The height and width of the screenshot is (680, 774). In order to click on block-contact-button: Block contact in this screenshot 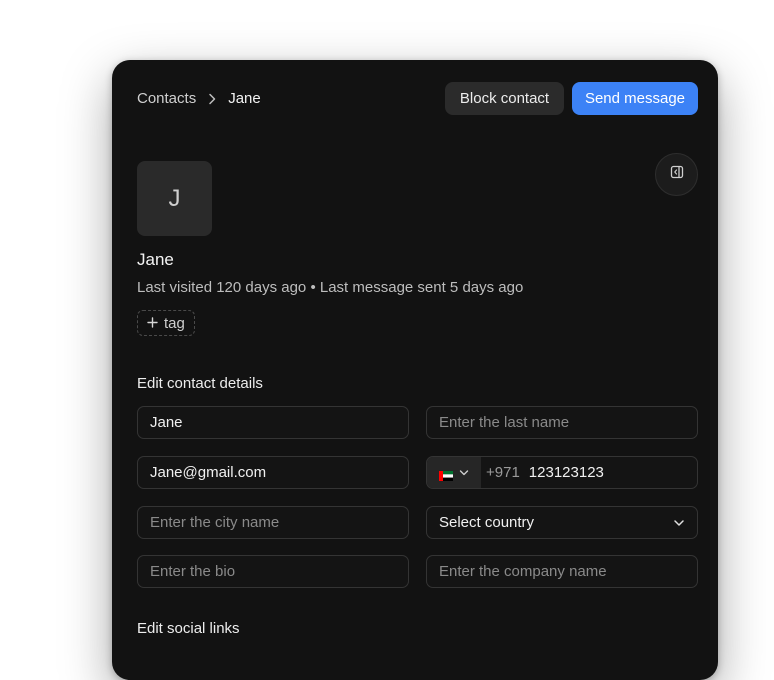, I will do `click(504, 98)`.